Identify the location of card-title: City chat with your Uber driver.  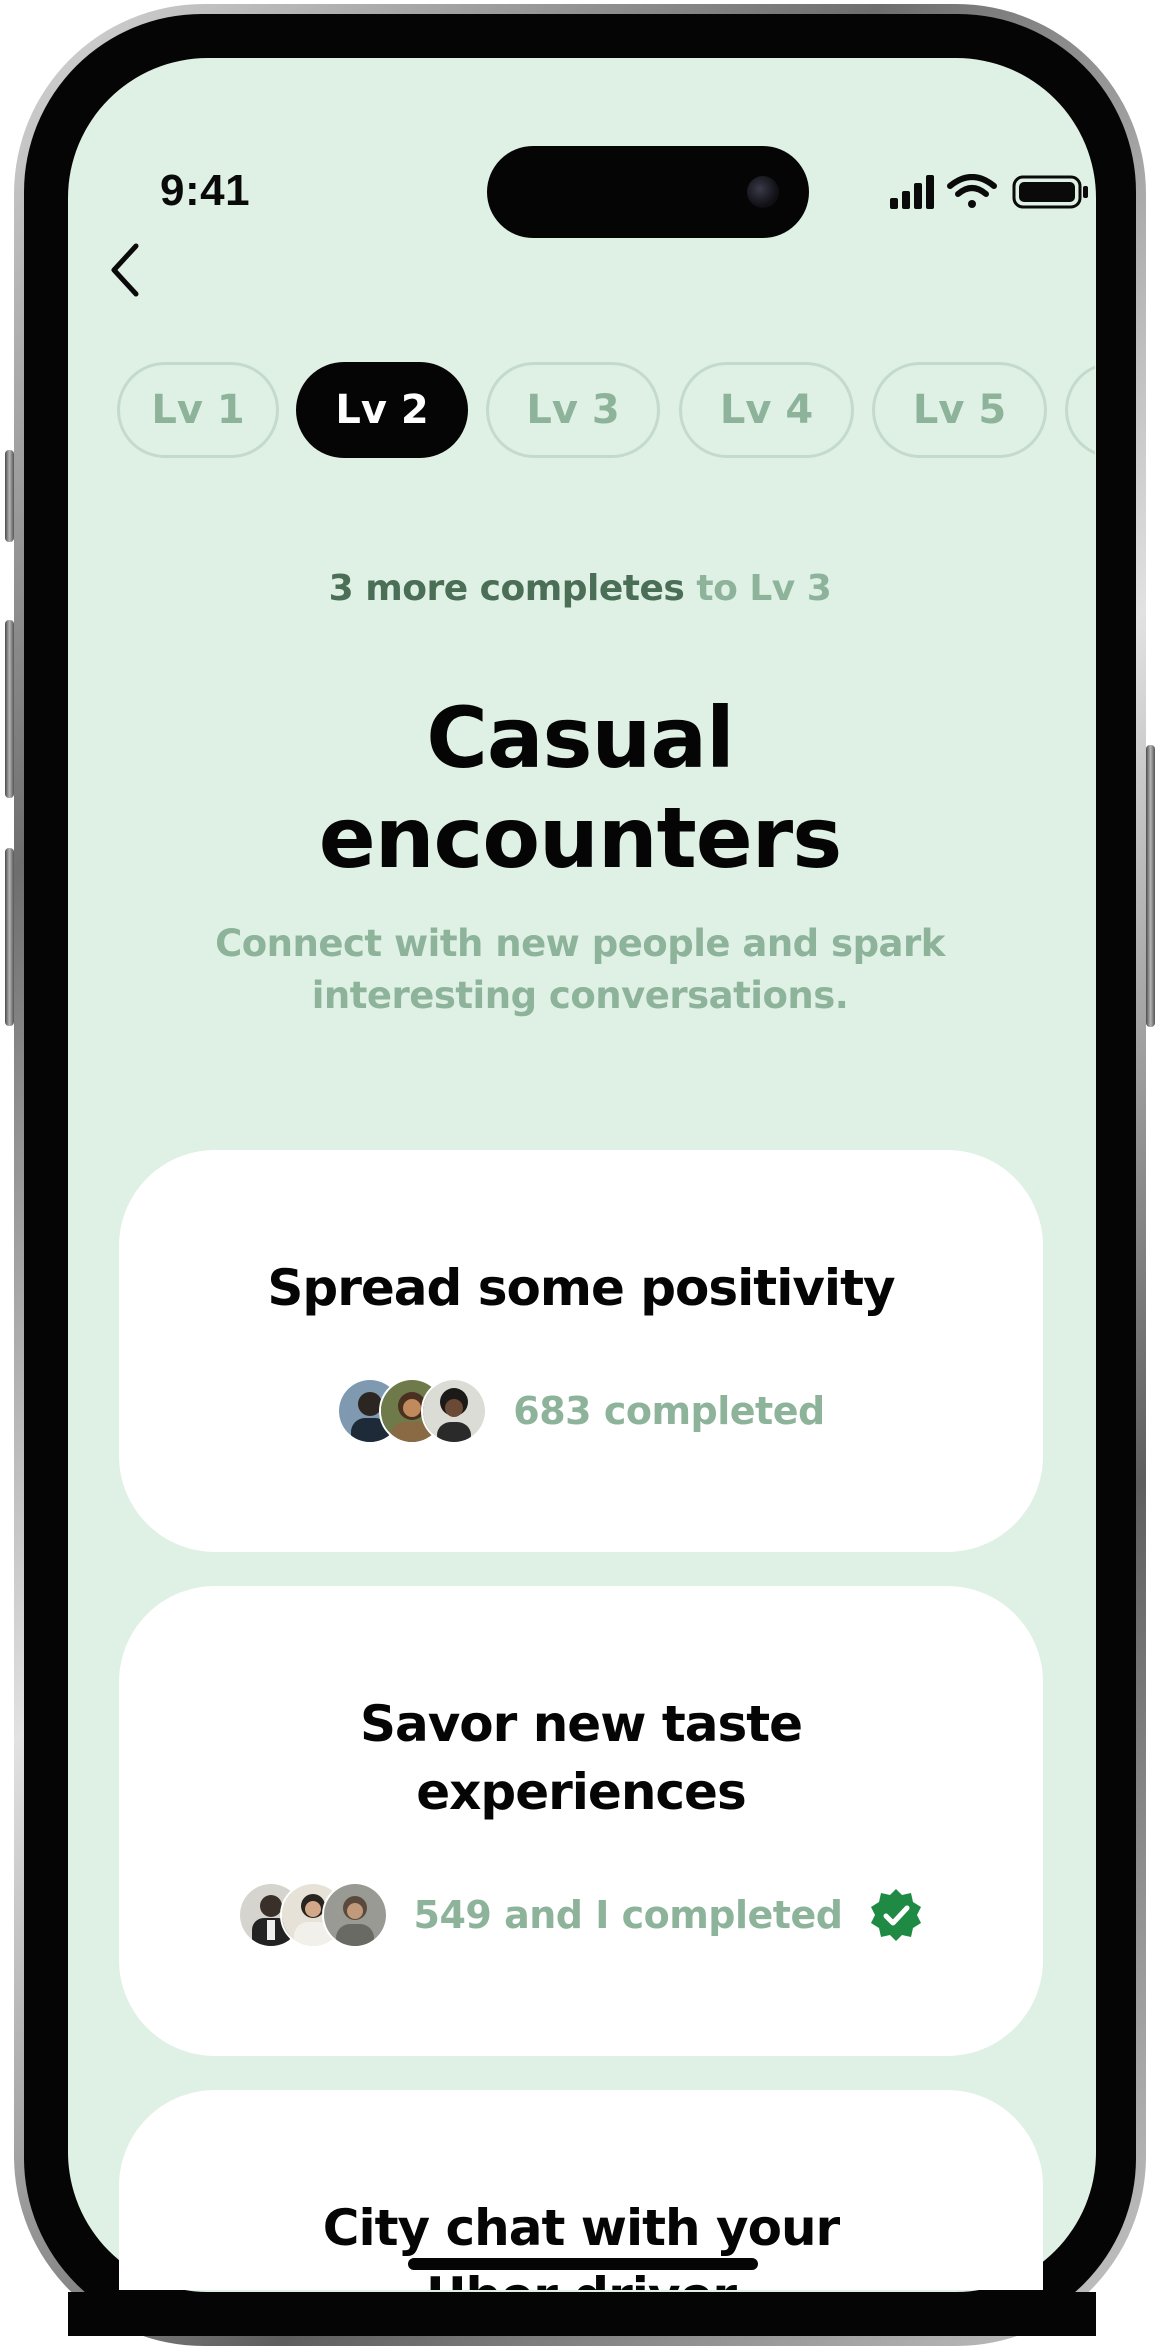
(581, 2242).